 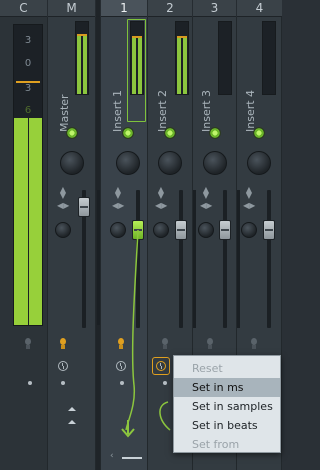 I want to click on menu-item-set-in-beats: Set in beats, so click(x=227, y=425).